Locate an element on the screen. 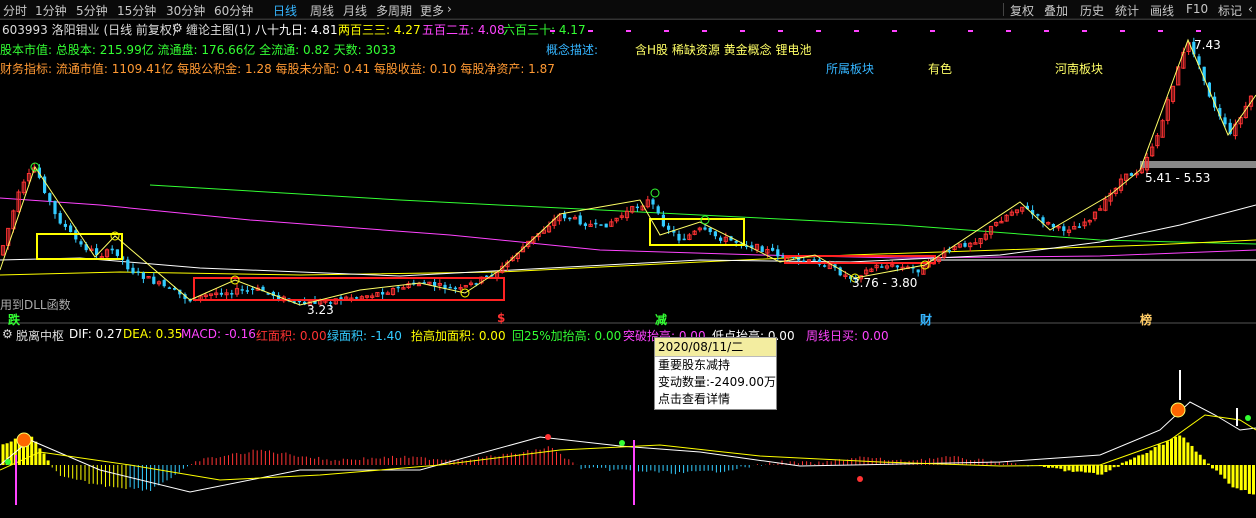 The height and width of the screenshot is (518, 1256). settings-icon: ⚙ is located at coordinates (177, 28).